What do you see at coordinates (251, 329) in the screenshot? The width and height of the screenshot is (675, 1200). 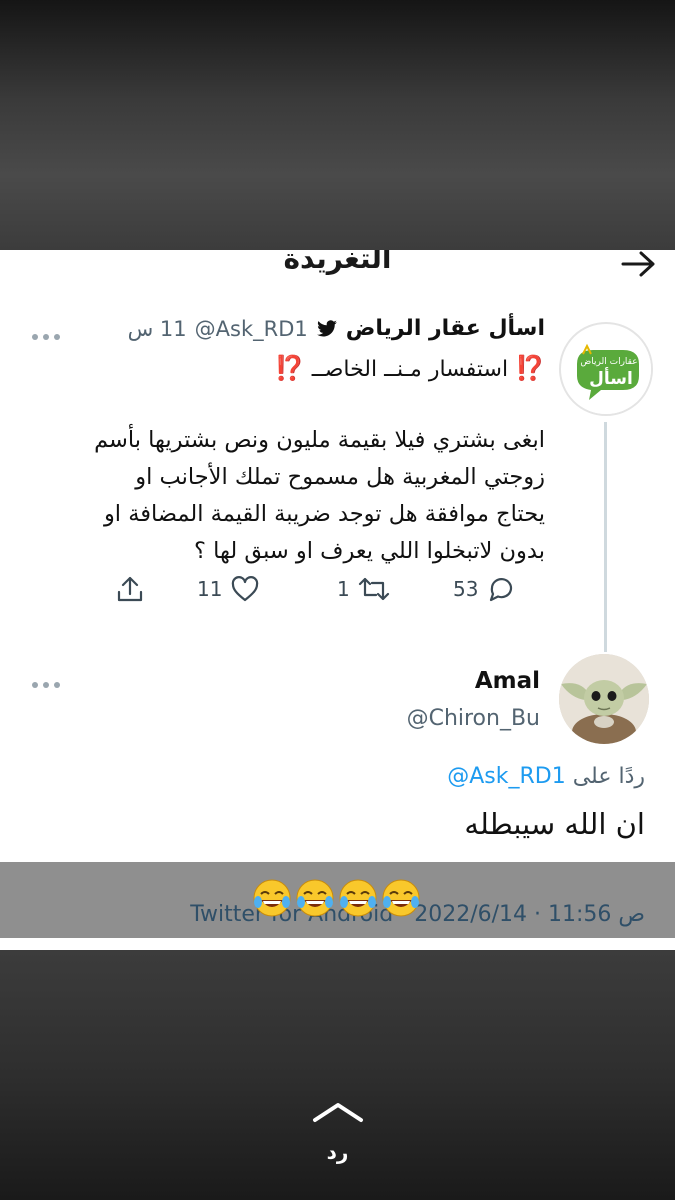 I see `user-handle: @Ask_RD1` at bounding box center [251, 329].